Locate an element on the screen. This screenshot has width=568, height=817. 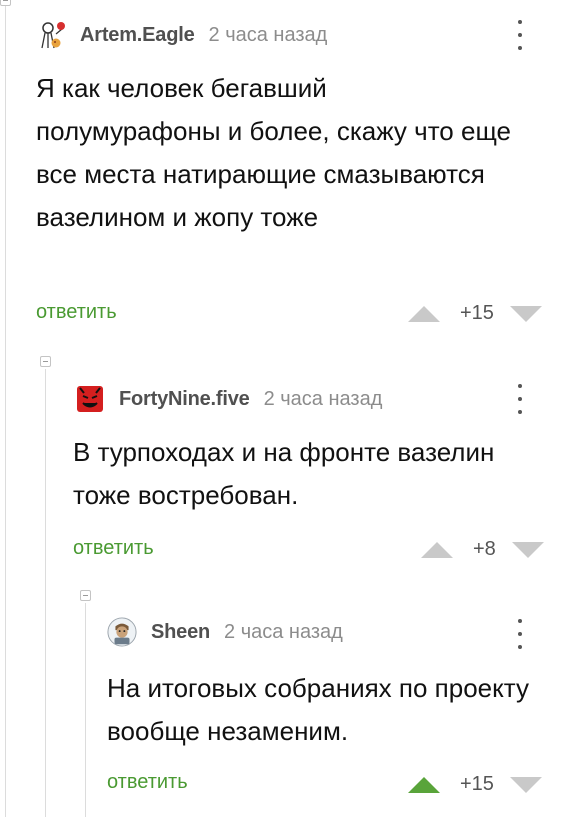
username: Artem.Eagle is located at coordinates (137, 35).